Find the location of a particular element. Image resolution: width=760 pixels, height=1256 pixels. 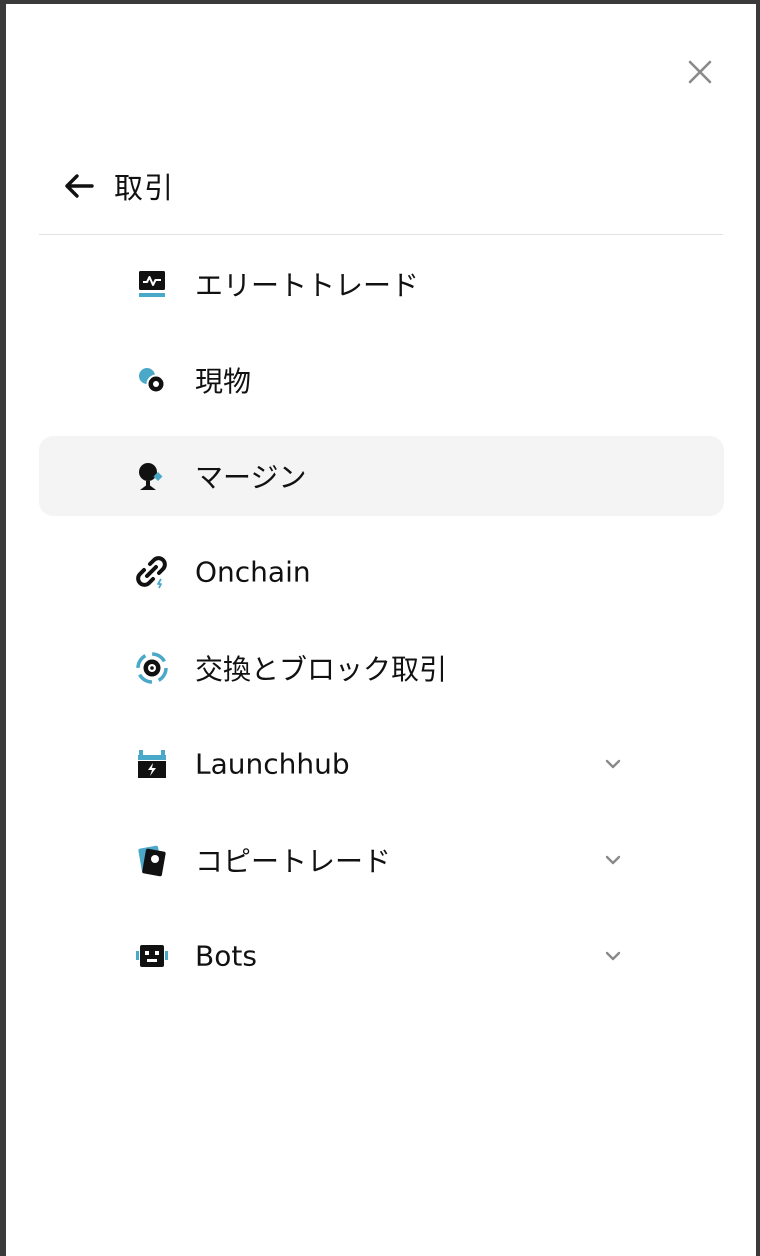

margin-icon is located at coordinates (151, 476).